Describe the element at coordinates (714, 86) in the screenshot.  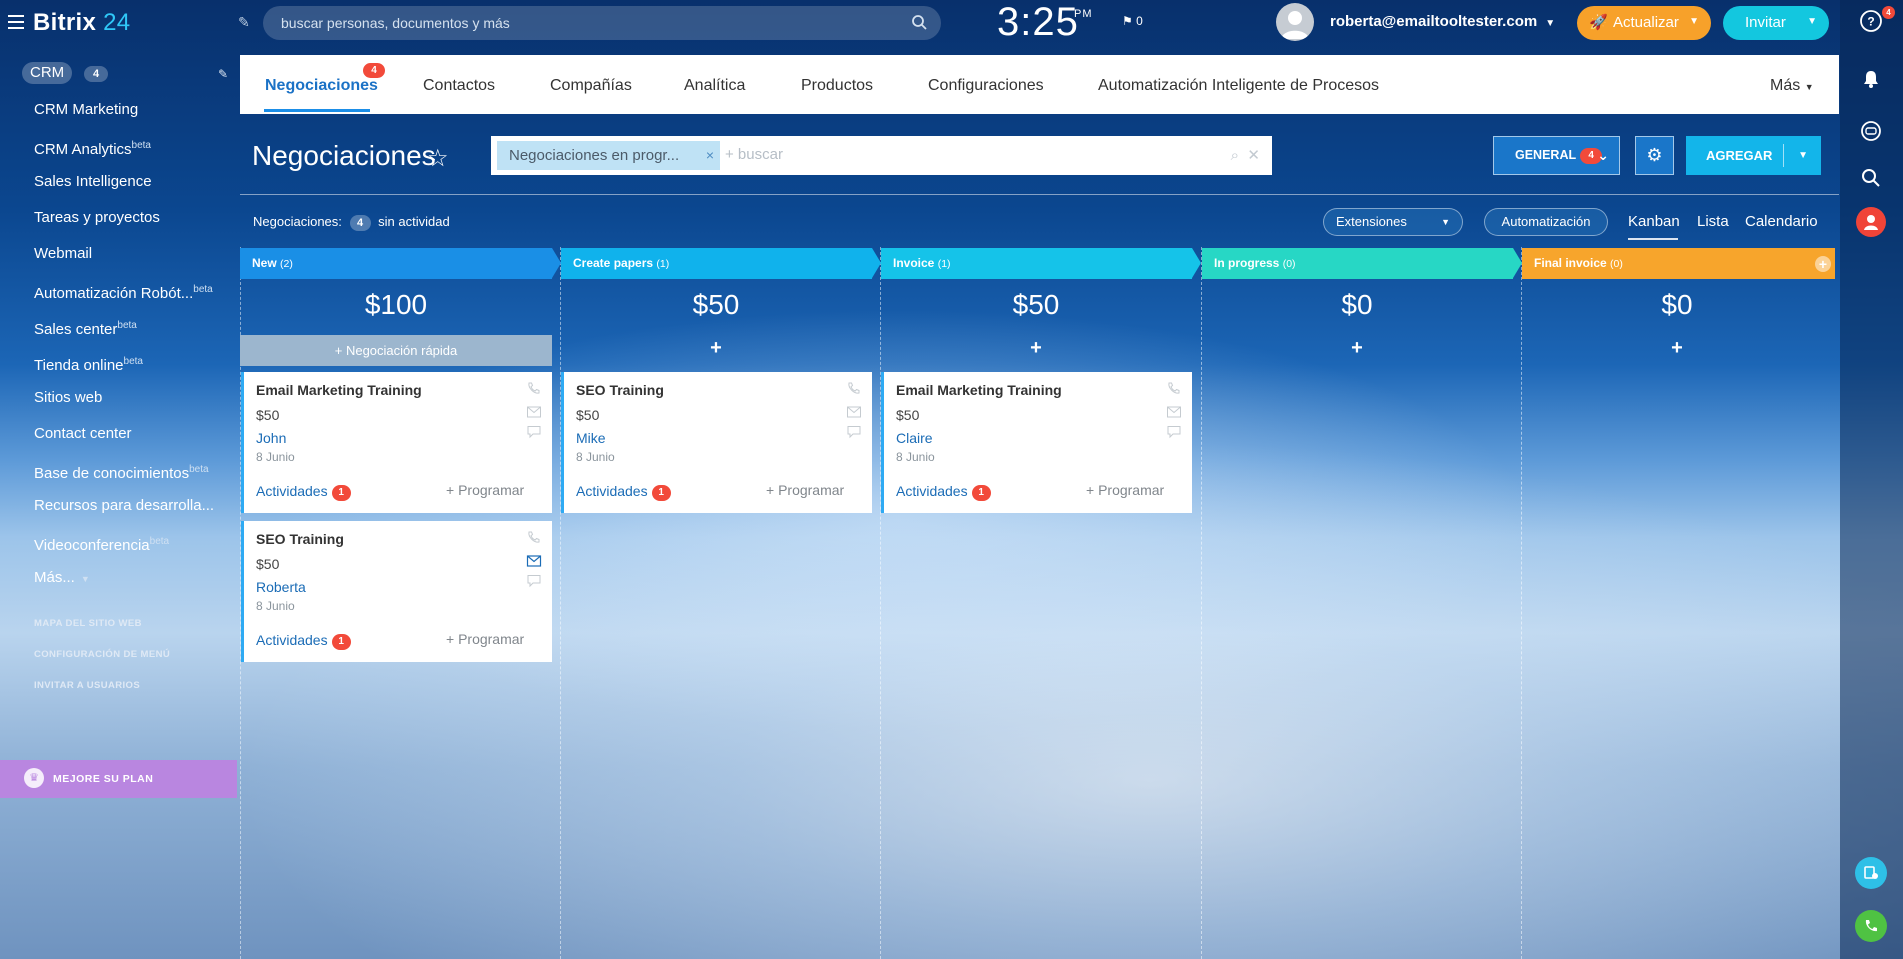
I see `tab-analitica: Analítica` at that location.